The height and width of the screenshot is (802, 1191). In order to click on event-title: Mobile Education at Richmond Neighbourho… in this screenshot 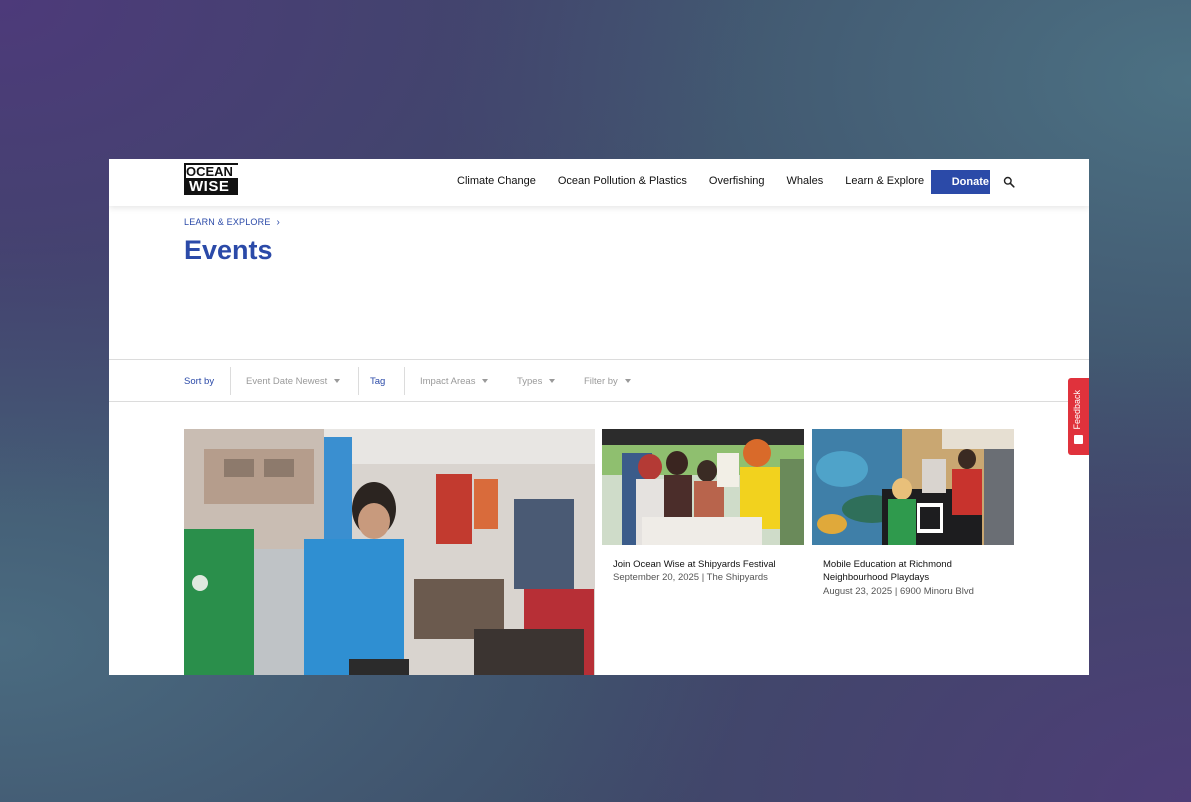, I will do `click(913, 571)`.